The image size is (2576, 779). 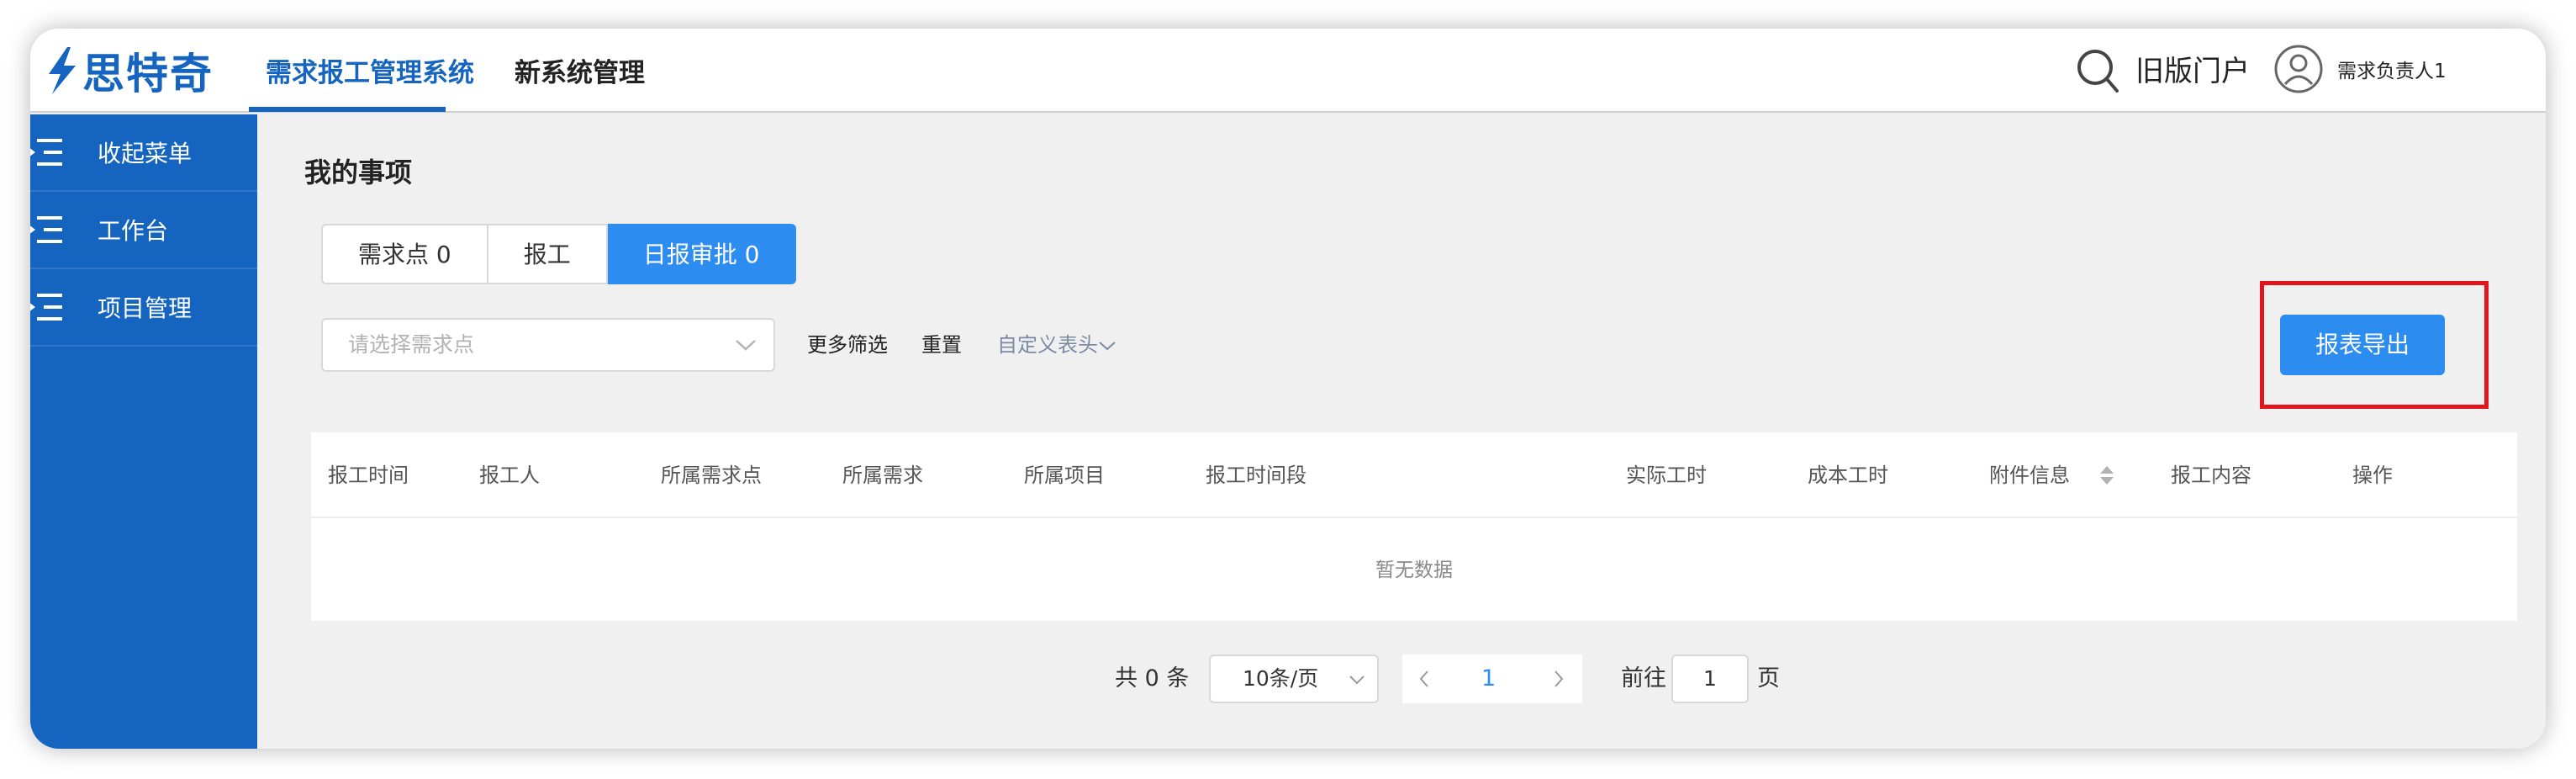 I want to click on brand-logo: 思特奇, so click(x=128, y=70).